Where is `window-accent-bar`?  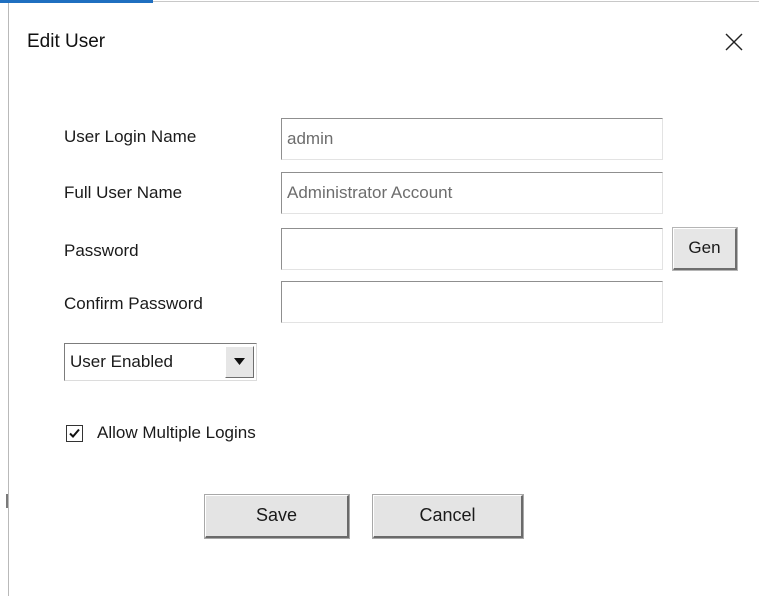
window-accent-bar is located at coordinates (76, 1).